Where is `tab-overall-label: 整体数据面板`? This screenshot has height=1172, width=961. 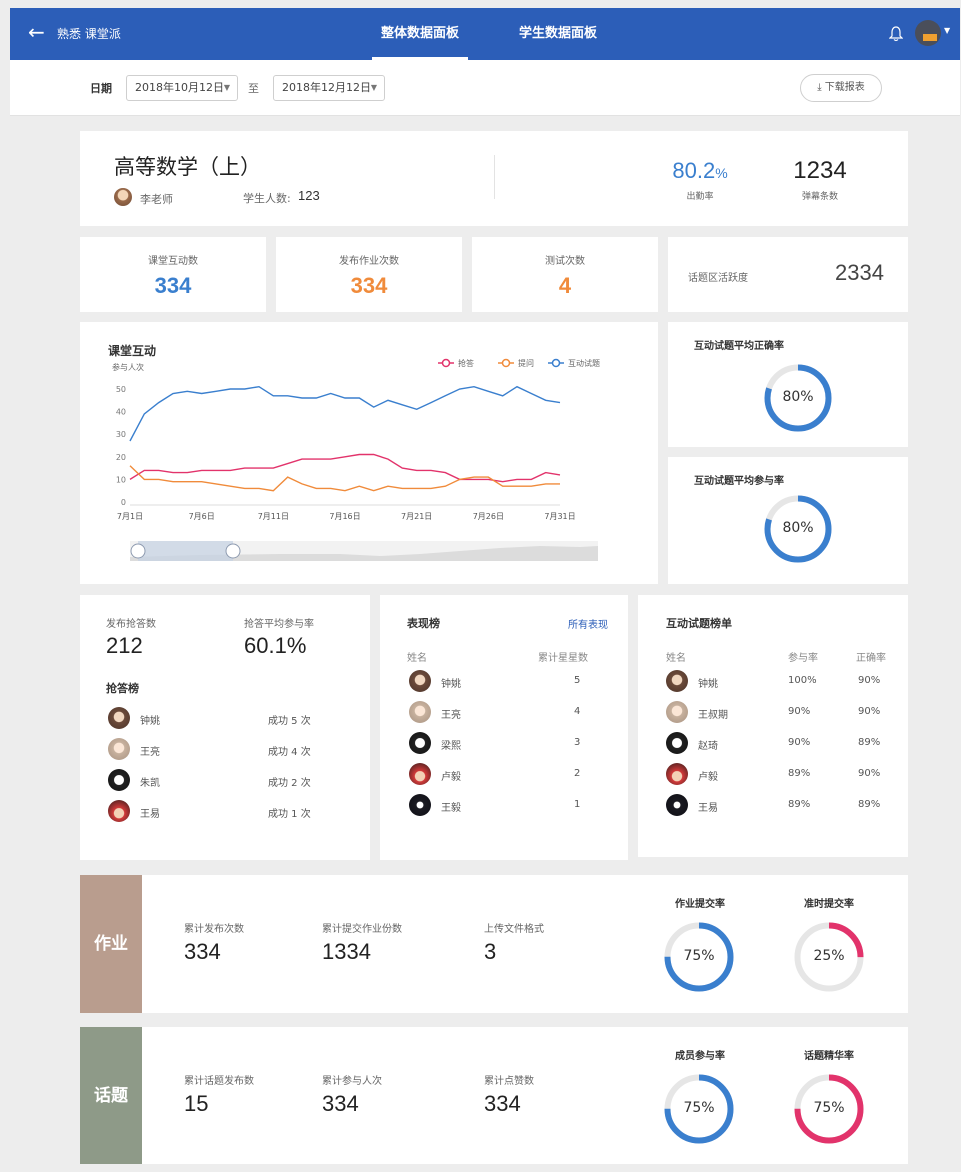
tab-overall-label: 整体数据面板 is located at coordinates (419, 33).